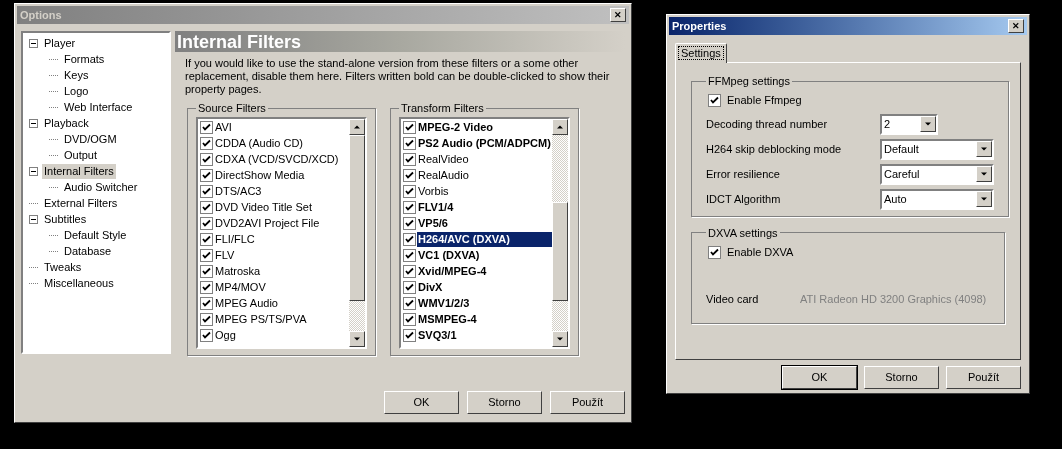 The height and width of the screenshot is (449, 1062). What do you see at coordinates (76, 91) in the screenshot?
I see `tree-item: Logo` at bounding box center [76, 91].